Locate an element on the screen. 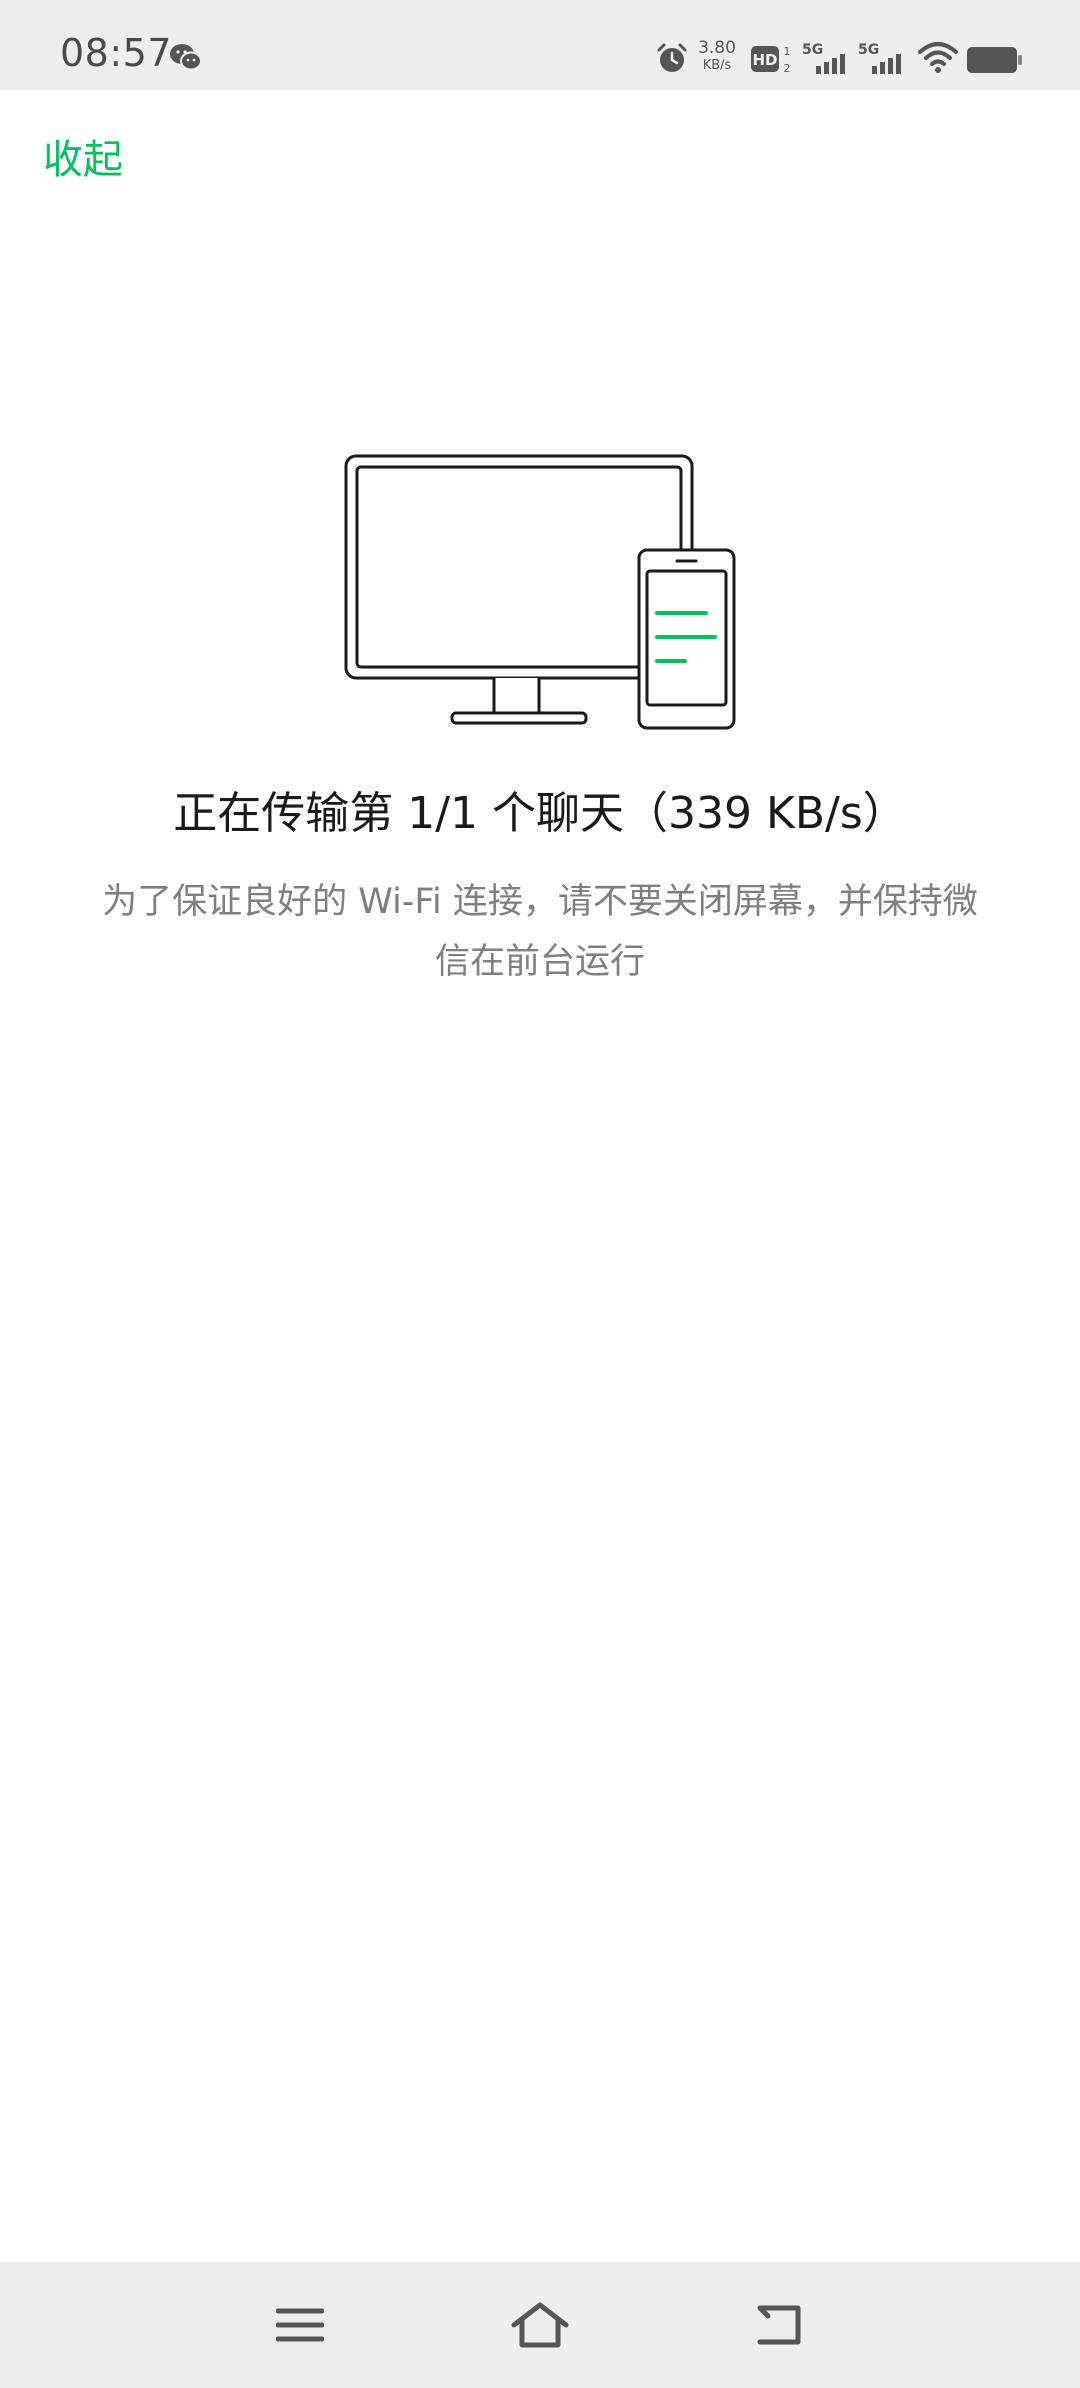 This screenshot has width=1080, height=2388. network-speed-value: 3.80 is located at coordinates (717, 48).